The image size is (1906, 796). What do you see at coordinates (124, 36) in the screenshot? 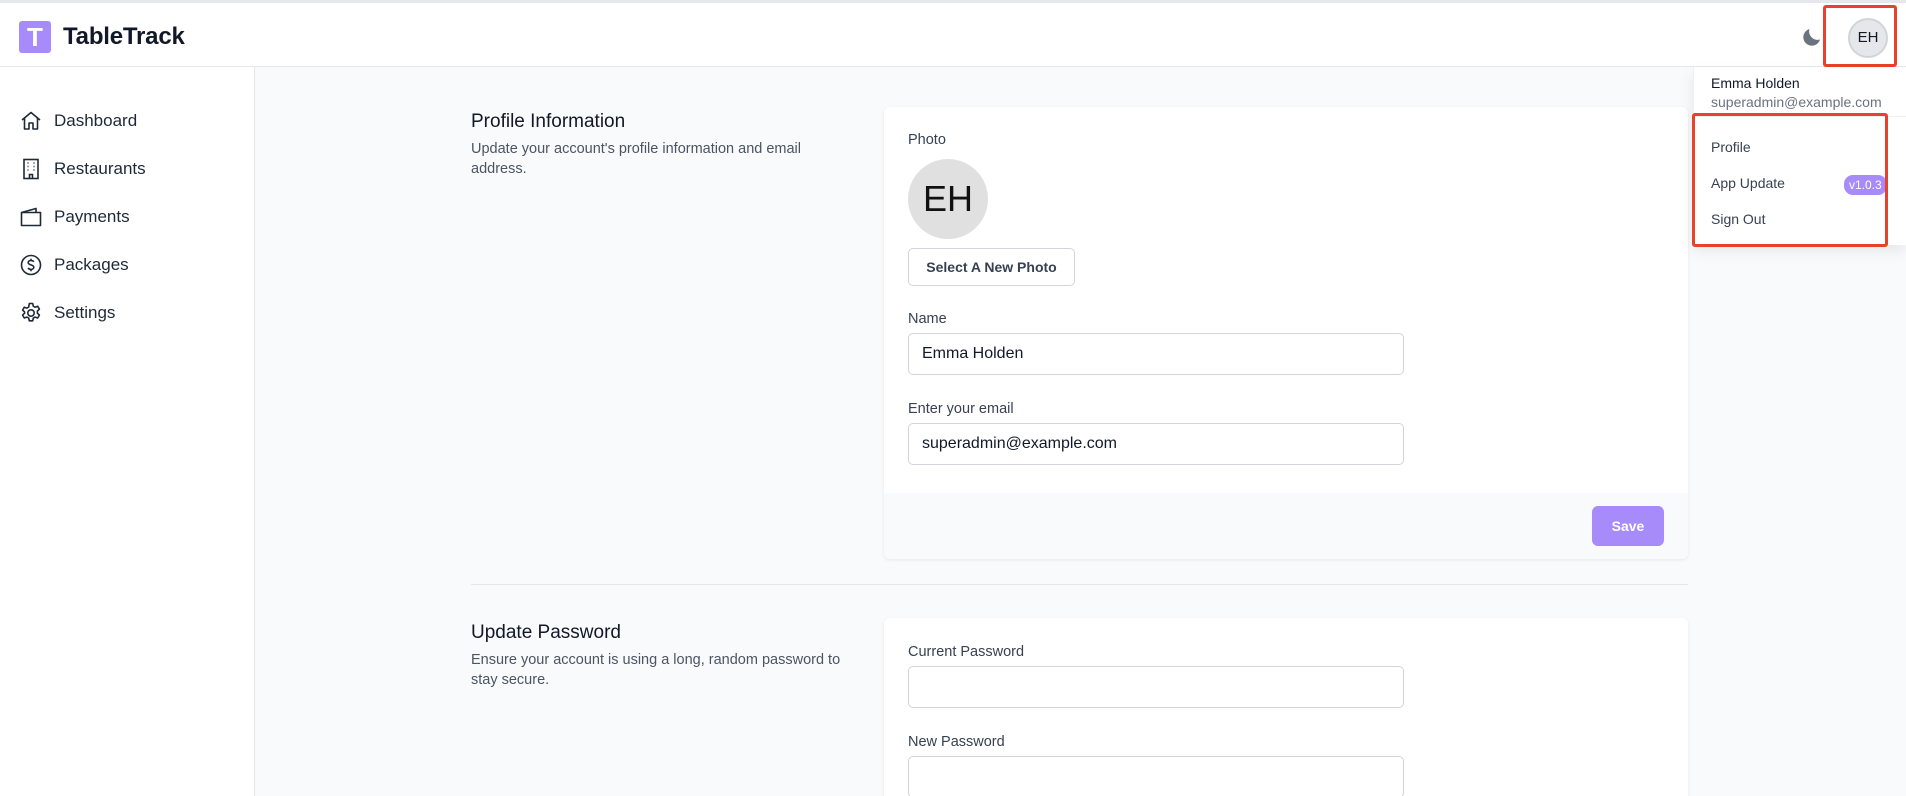
I see `app-name: TableTrack` at bounding box center [124, 36].